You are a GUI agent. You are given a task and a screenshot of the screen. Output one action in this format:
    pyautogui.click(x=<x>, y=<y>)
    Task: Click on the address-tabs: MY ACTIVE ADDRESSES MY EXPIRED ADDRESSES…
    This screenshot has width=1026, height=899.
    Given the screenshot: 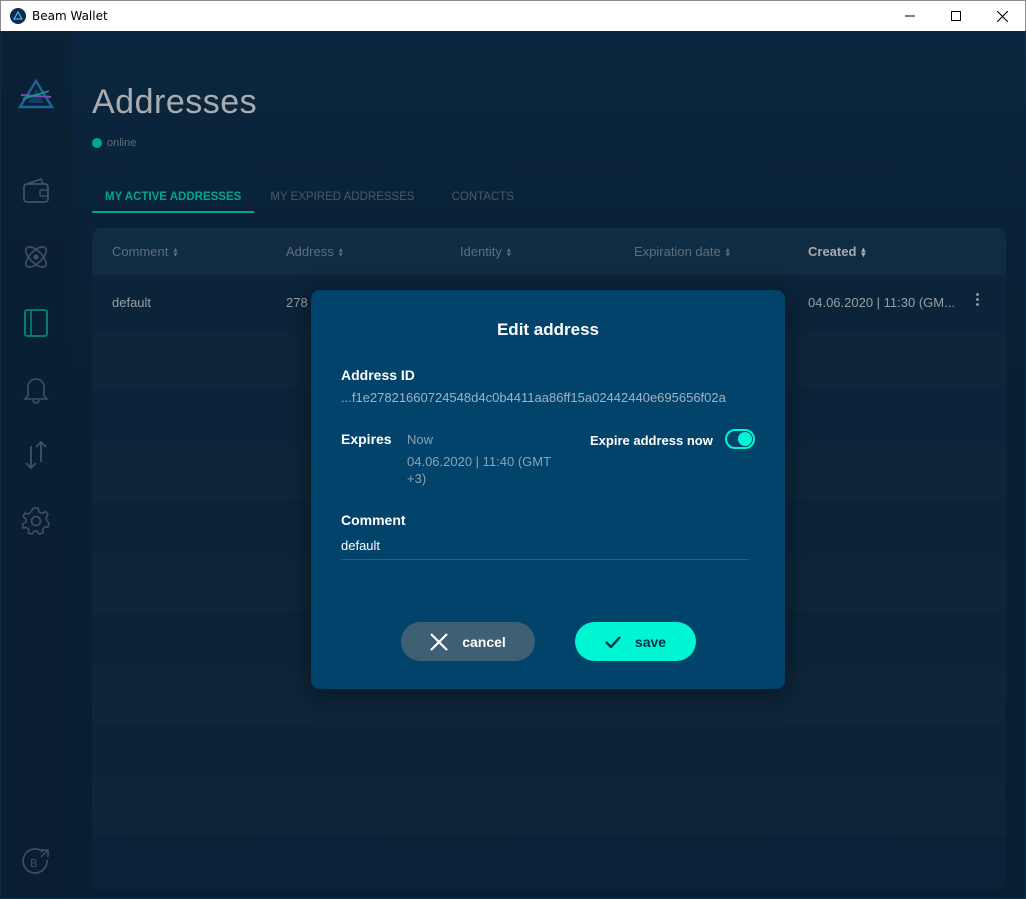 What is the action you would take?
    pyautogui.click(x=309, y=202)
    